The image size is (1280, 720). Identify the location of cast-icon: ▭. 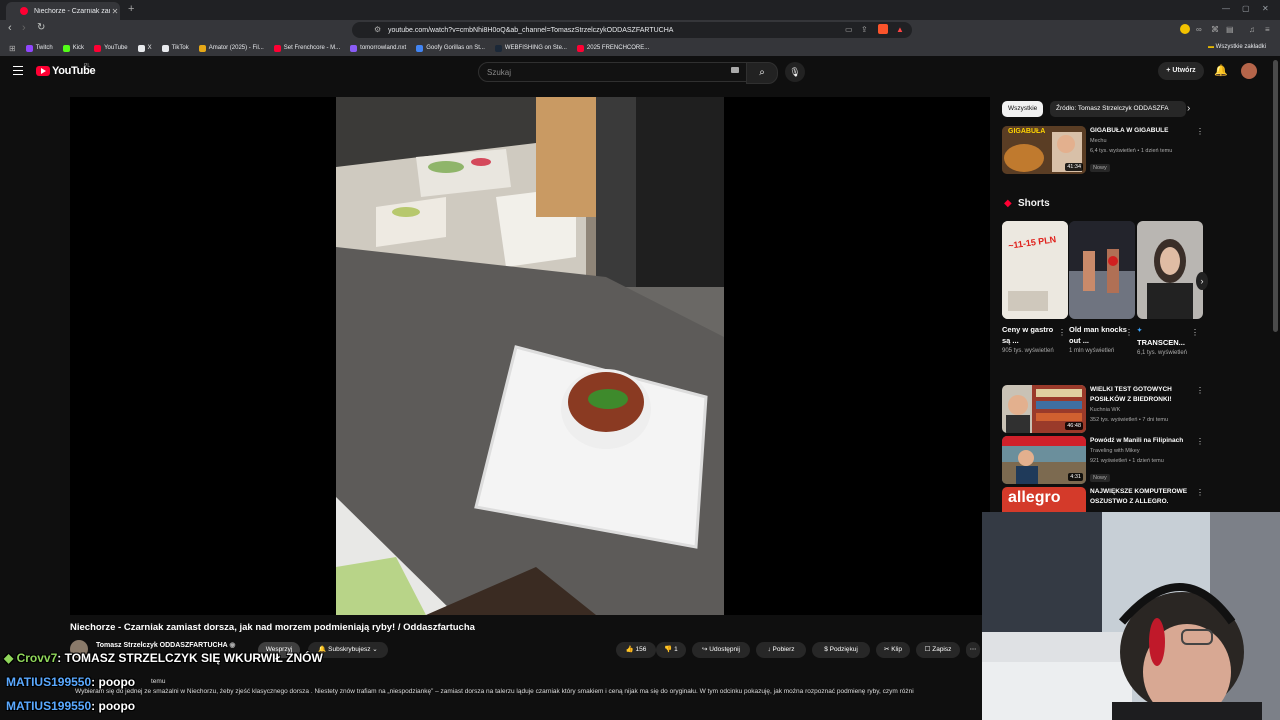
(849, 29).